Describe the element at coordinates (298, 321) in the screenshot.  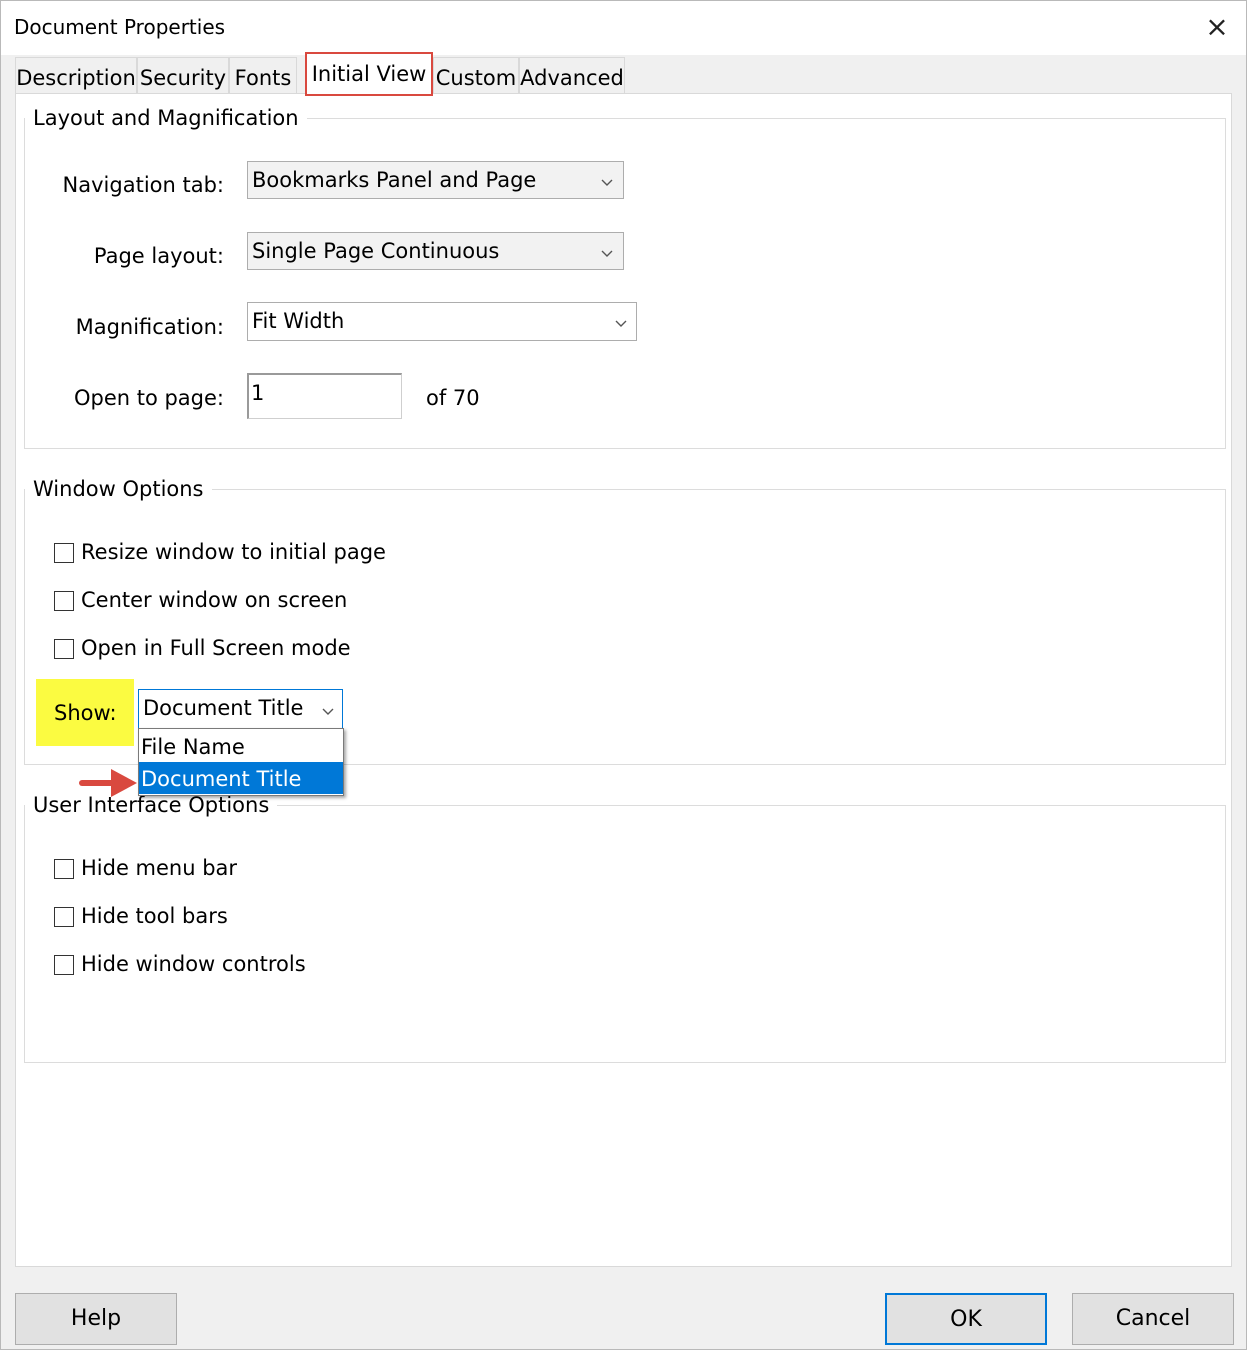
I see `magnification-value: Fit Width` at that location.